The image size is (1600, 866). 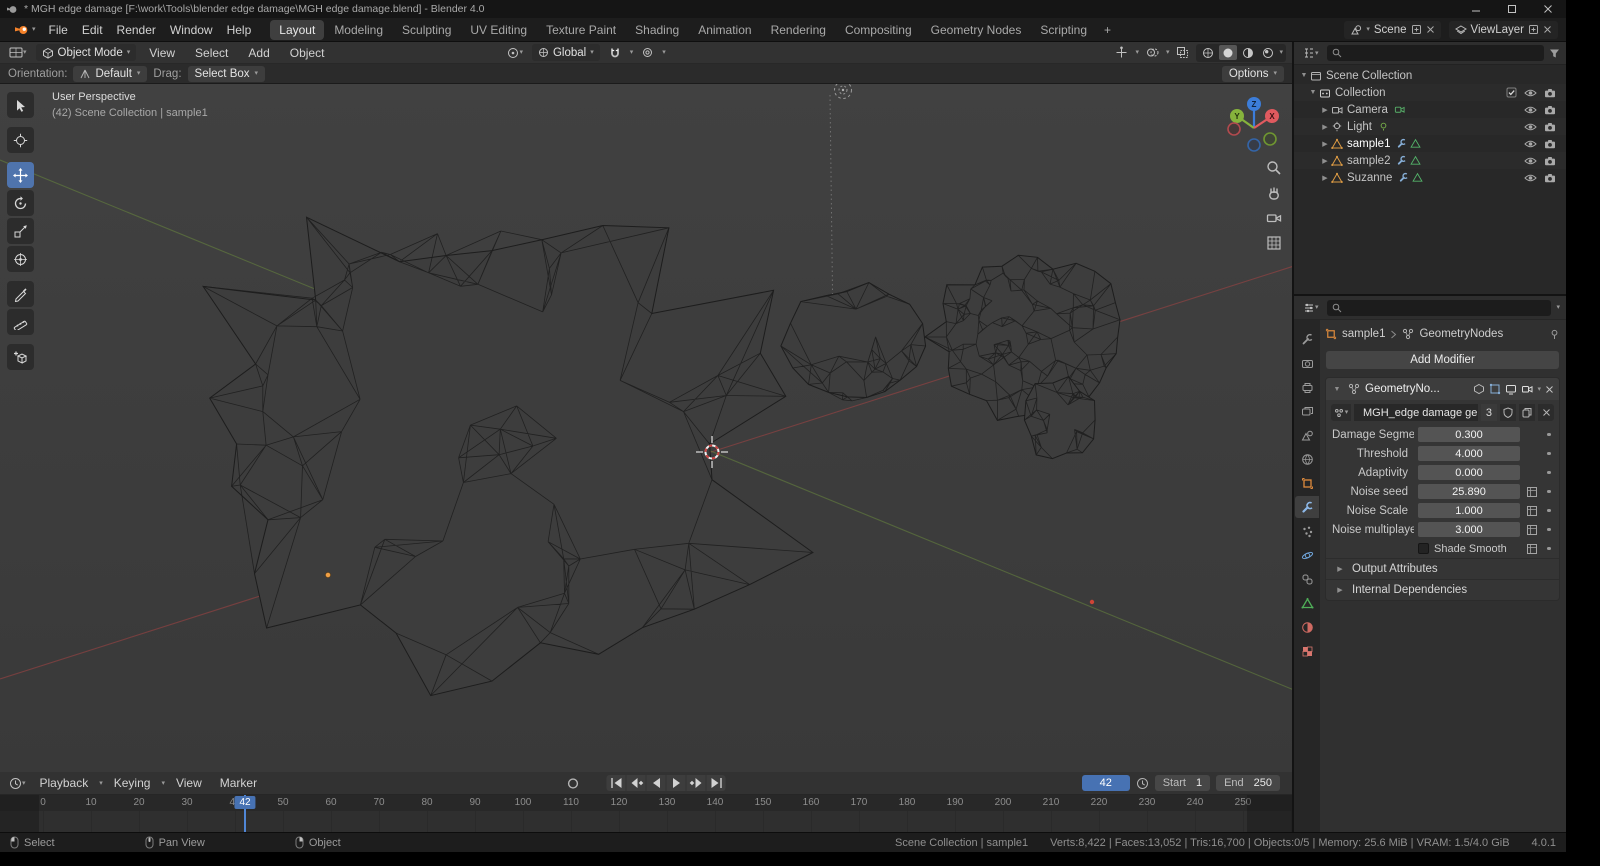 What do you see at coordinates (1307, 555) in the screenshot?
I see `properties-tab-physics` at bounding box center [1307, 555].